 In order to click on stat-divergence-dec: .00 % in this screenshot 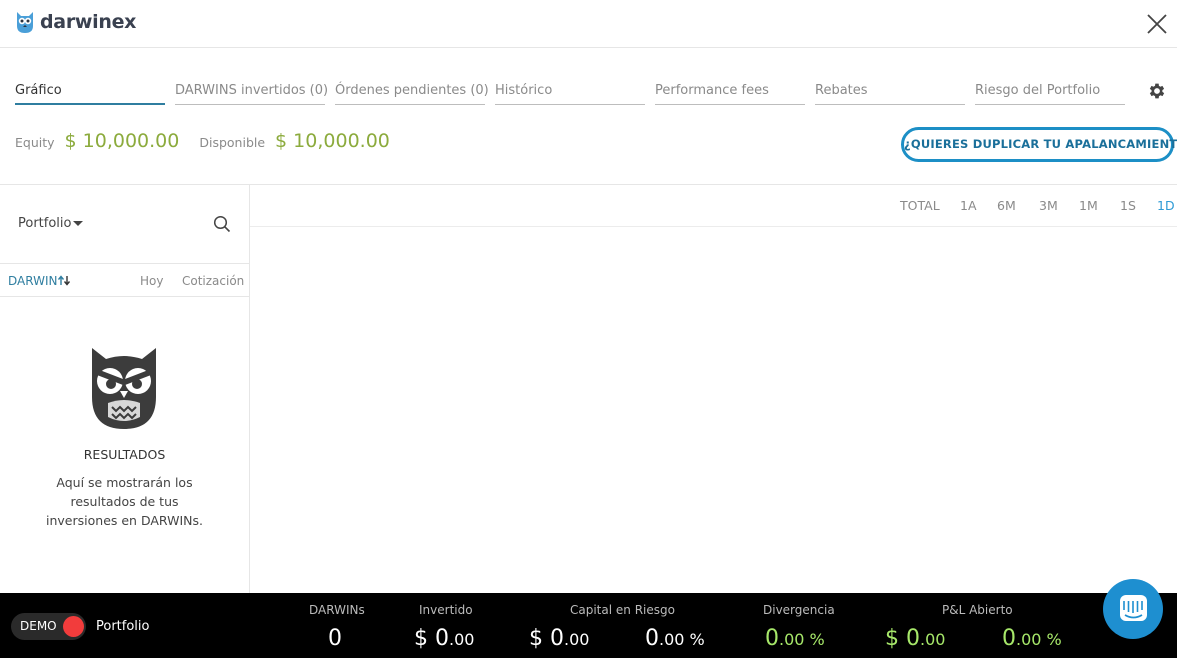, I will do `click(802, 639)`.